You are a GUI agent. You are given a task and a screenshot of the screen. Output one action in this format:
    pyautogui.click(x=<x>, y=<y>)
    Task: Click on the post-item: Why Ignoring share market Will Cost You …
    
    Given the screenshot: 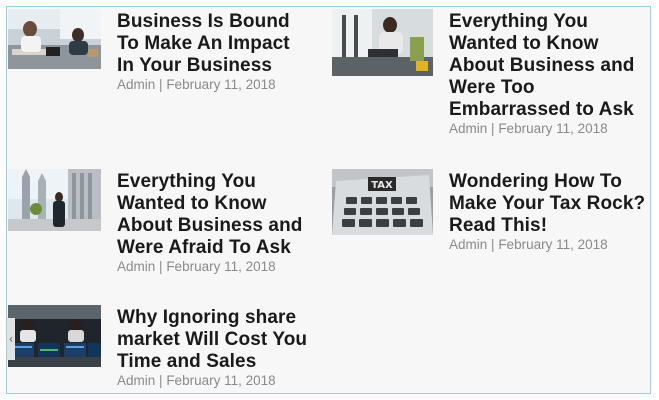 What is the action you would take?
    pyautogui.click(x=163, y=349)
    